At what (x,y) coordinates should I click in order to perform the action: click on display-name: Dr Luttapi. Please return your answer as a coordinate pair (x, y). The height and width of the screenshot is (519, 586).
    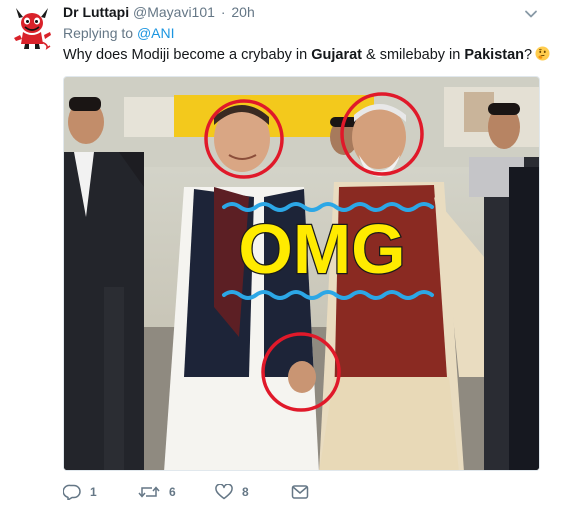
    Looking at the image, I should click on (96, 12).